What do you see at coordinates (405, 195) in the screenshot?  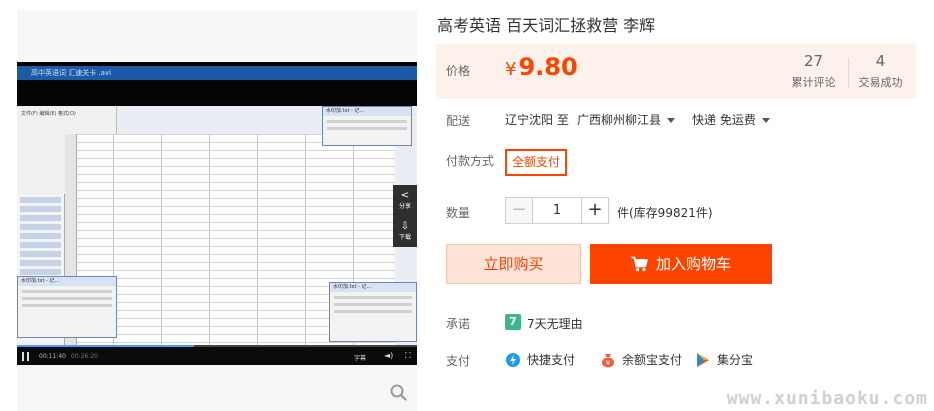 I see `share-icon: <` at bounding box center [405, 195].